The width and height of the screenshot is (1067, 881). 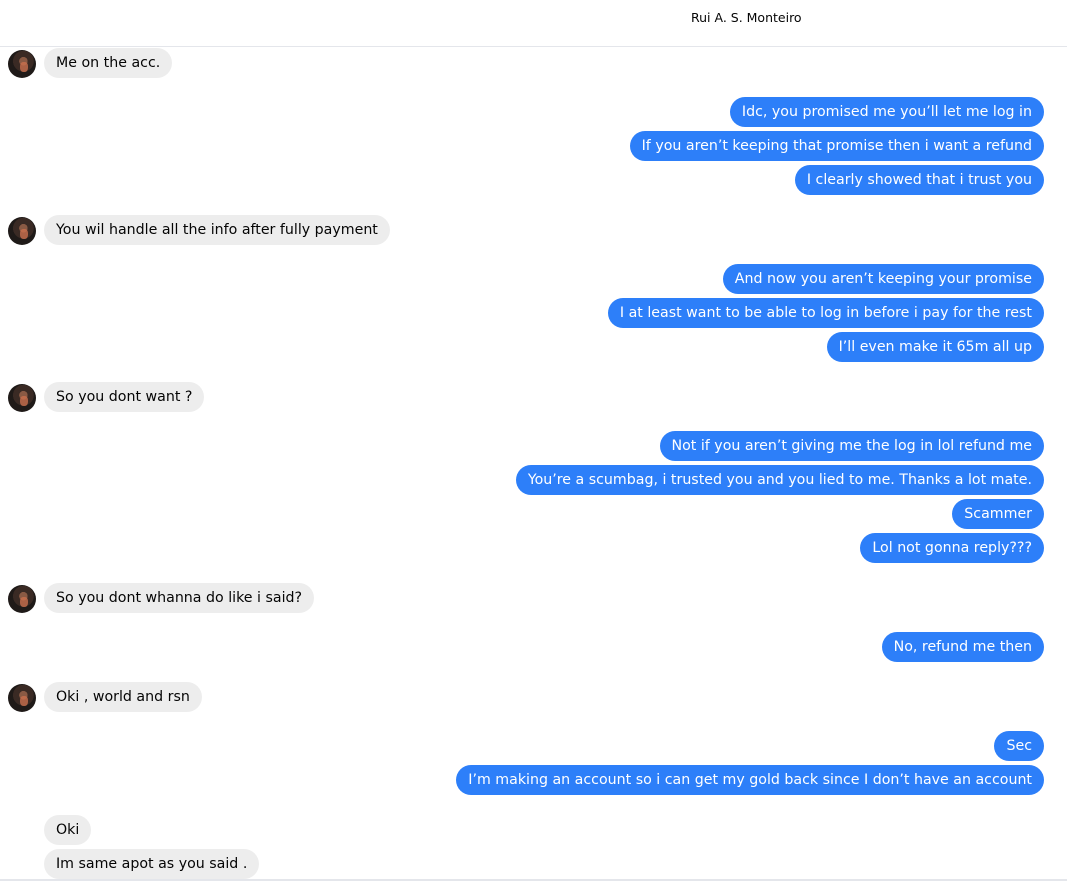 What do you see at coordinates (68, 830) in the screenshot?
I see `incoming-message: Oki` at bounding box center [68, 830].